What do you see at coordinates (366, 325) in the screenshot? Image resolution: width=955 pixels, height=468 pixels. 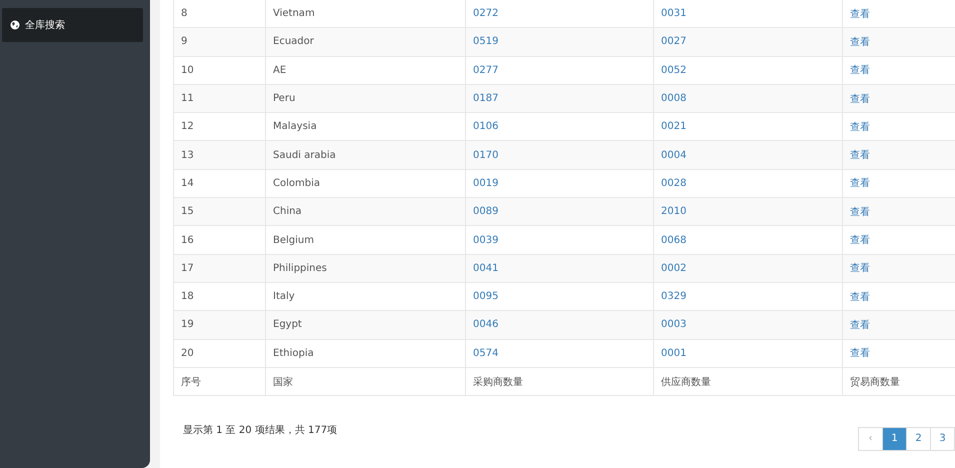 I see `table-cell: Egypt` at bounding box center [366, 325].